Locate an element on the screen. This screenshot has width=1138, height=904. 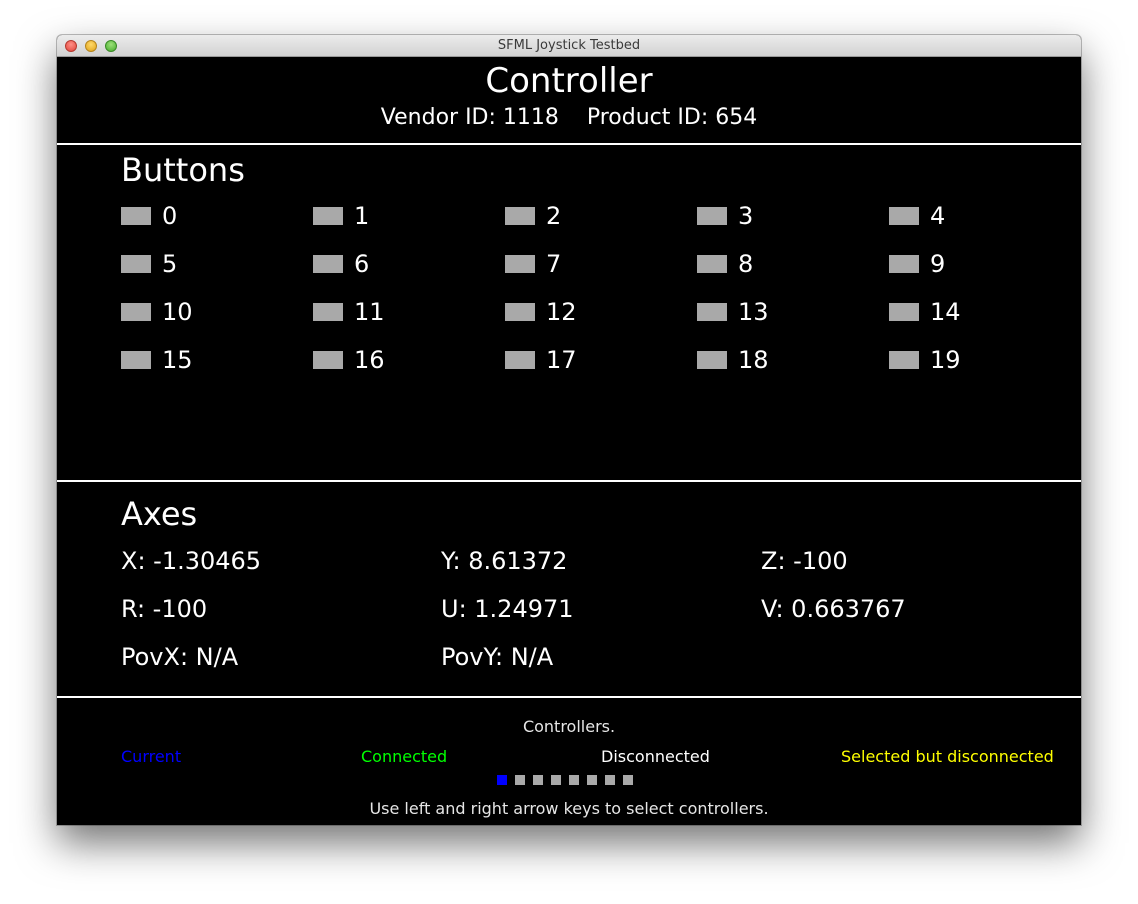
legend-selected-disconnected: Selected but disconnected is located at coordinates (947, 756).